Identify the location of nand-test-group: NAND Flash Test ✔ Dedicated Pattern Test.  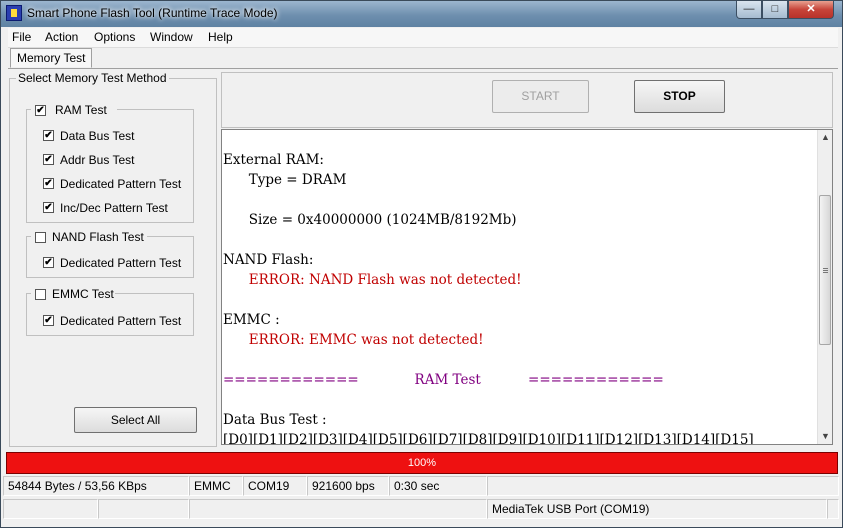
(110, 253).